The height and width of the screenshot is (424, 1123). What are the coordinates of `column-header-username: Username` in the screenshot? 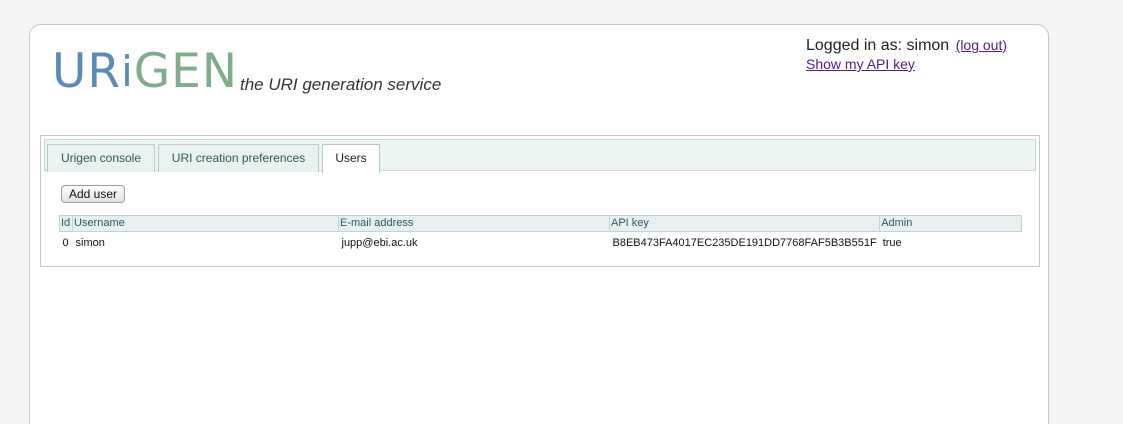 It's located at (205, 223).